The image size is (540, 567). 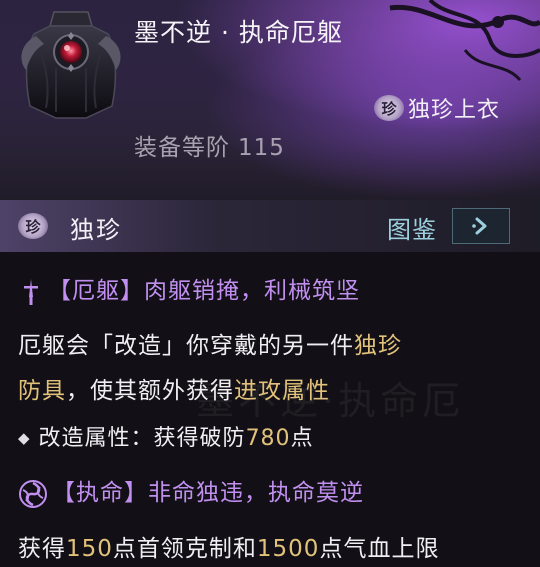 What do you see at coordinates (189, 289) in the screenshot?
I see `effect-1-title: 【厄躯】肉躯销掩，利械筑坚` at bounding box center [189, 289].